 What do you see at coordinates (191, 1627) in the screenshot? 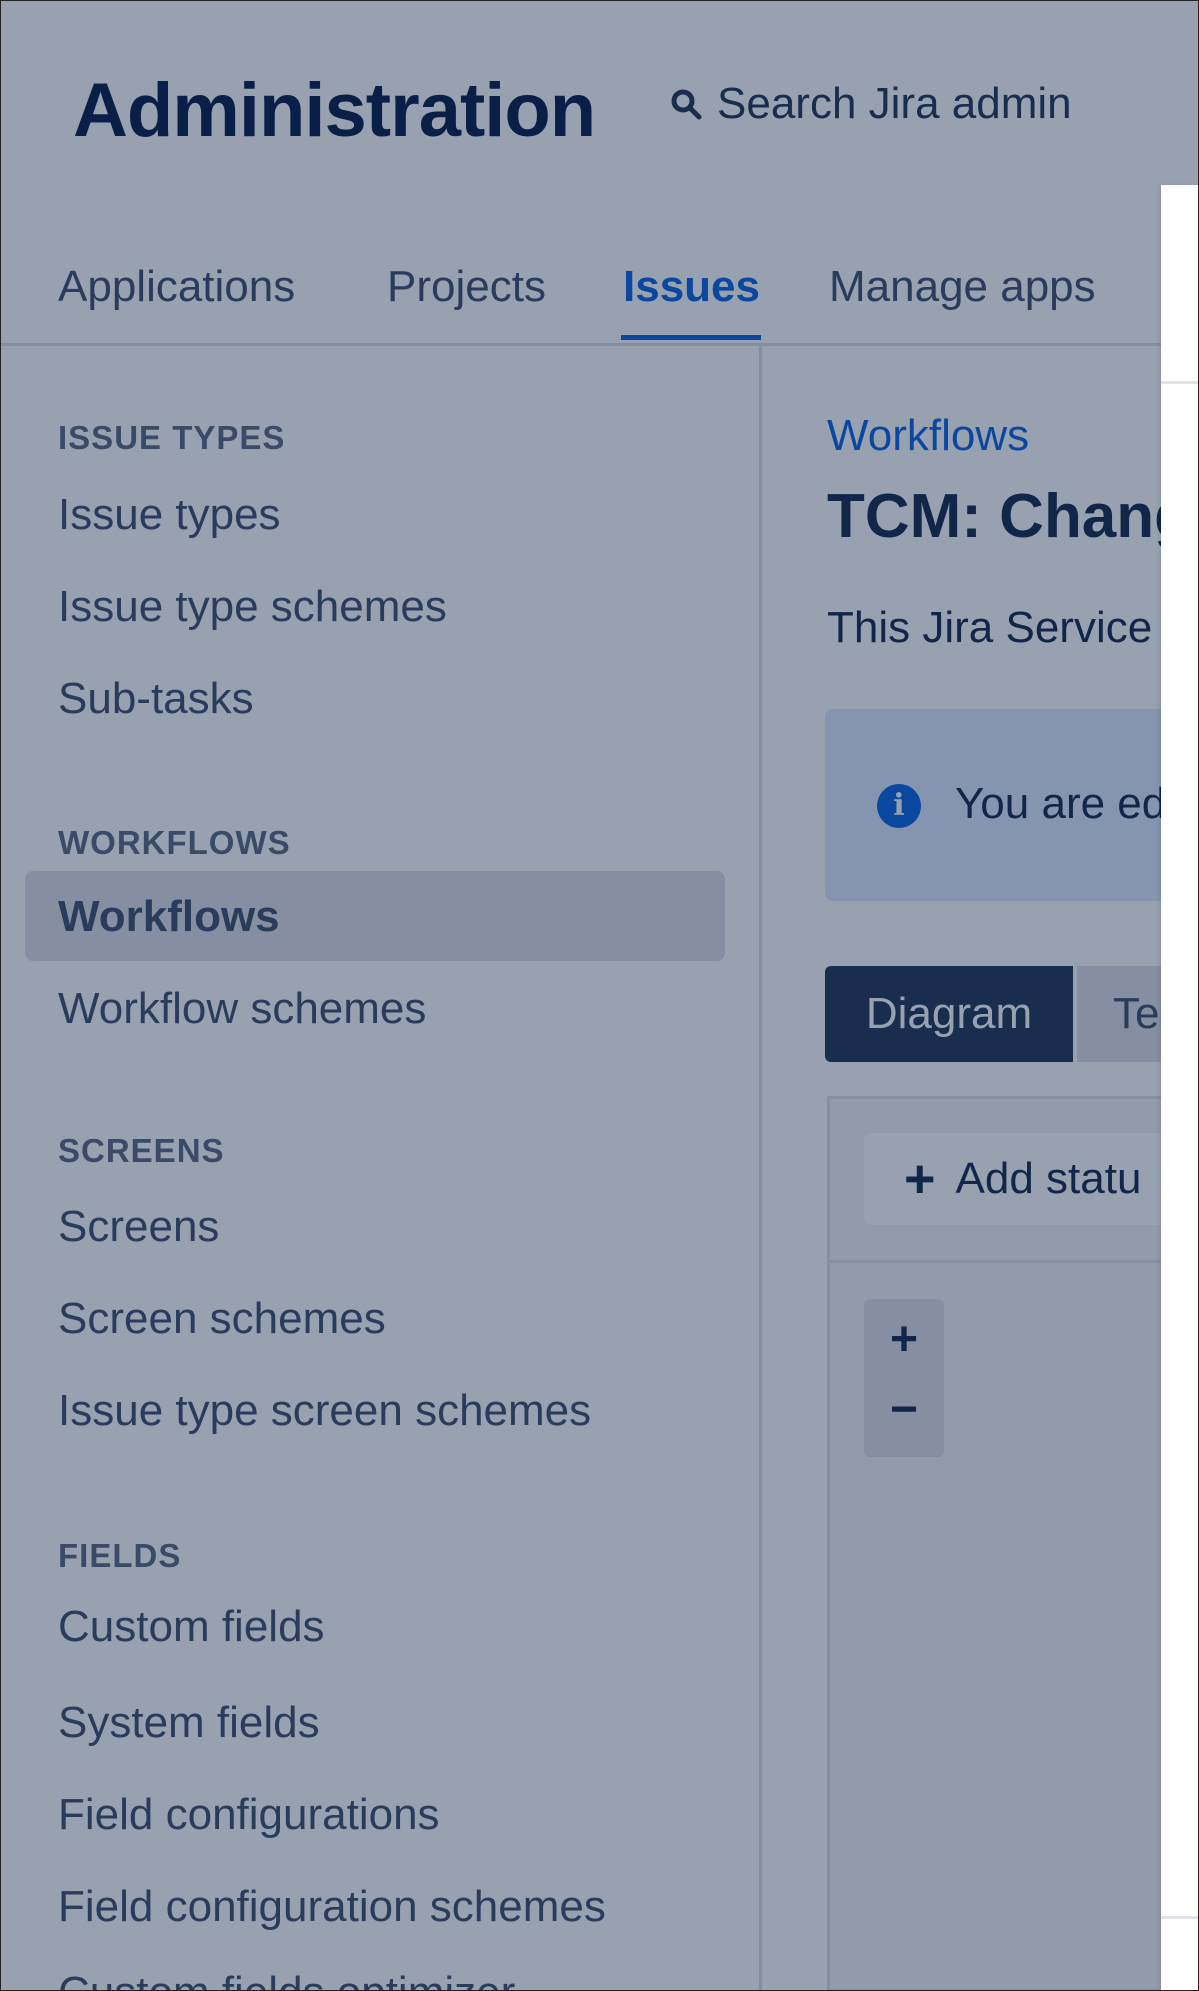
I see `sidebar-item-custom-fields: Custom fields` at bounding box center [191, 1627].